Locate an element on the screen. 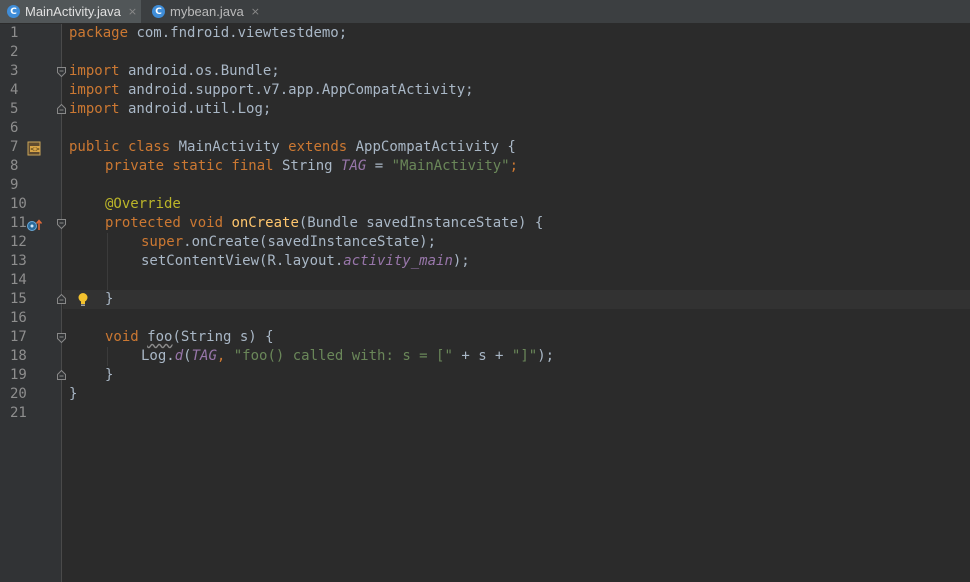  code-line-13: setContentView(R.layout.activity_main); is located at coordinates (305, 261).